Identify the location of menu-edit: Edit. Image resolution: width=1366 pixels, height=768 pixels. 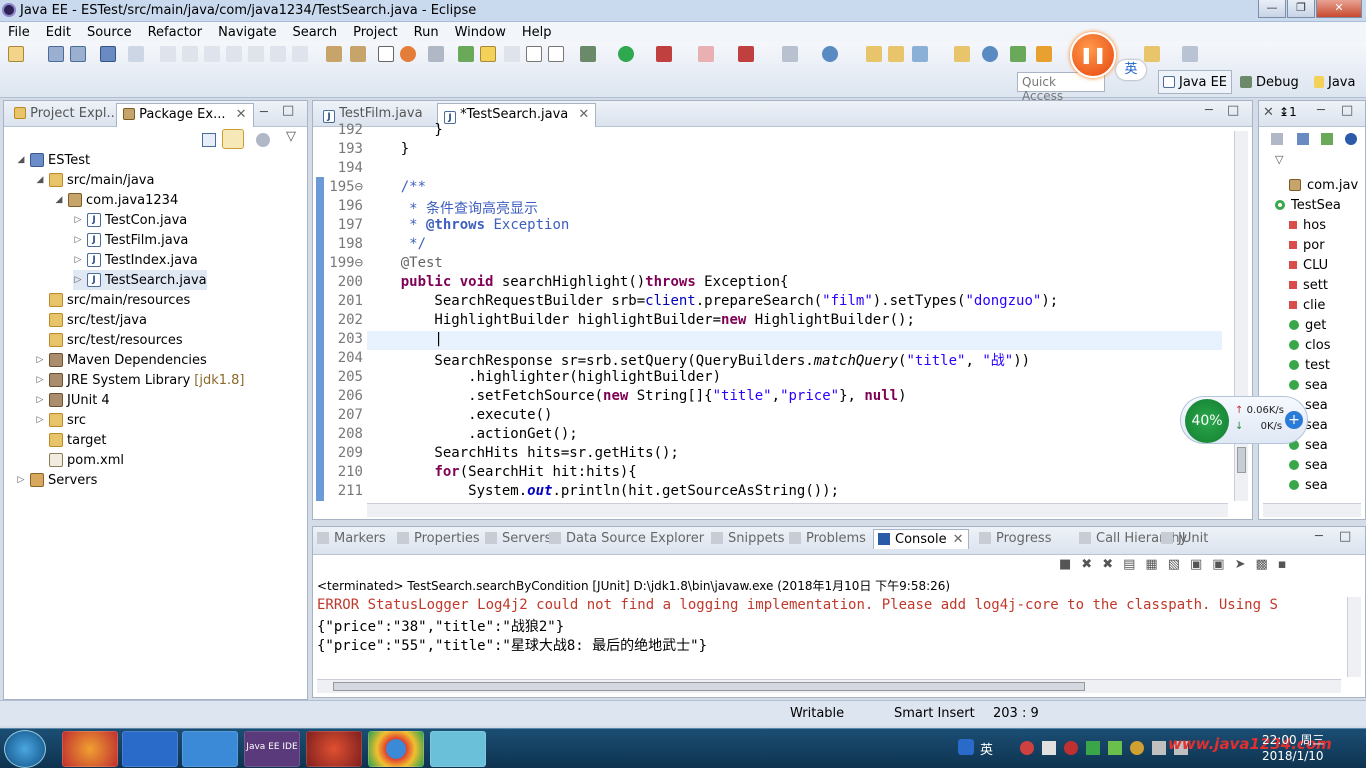
(58, 32).